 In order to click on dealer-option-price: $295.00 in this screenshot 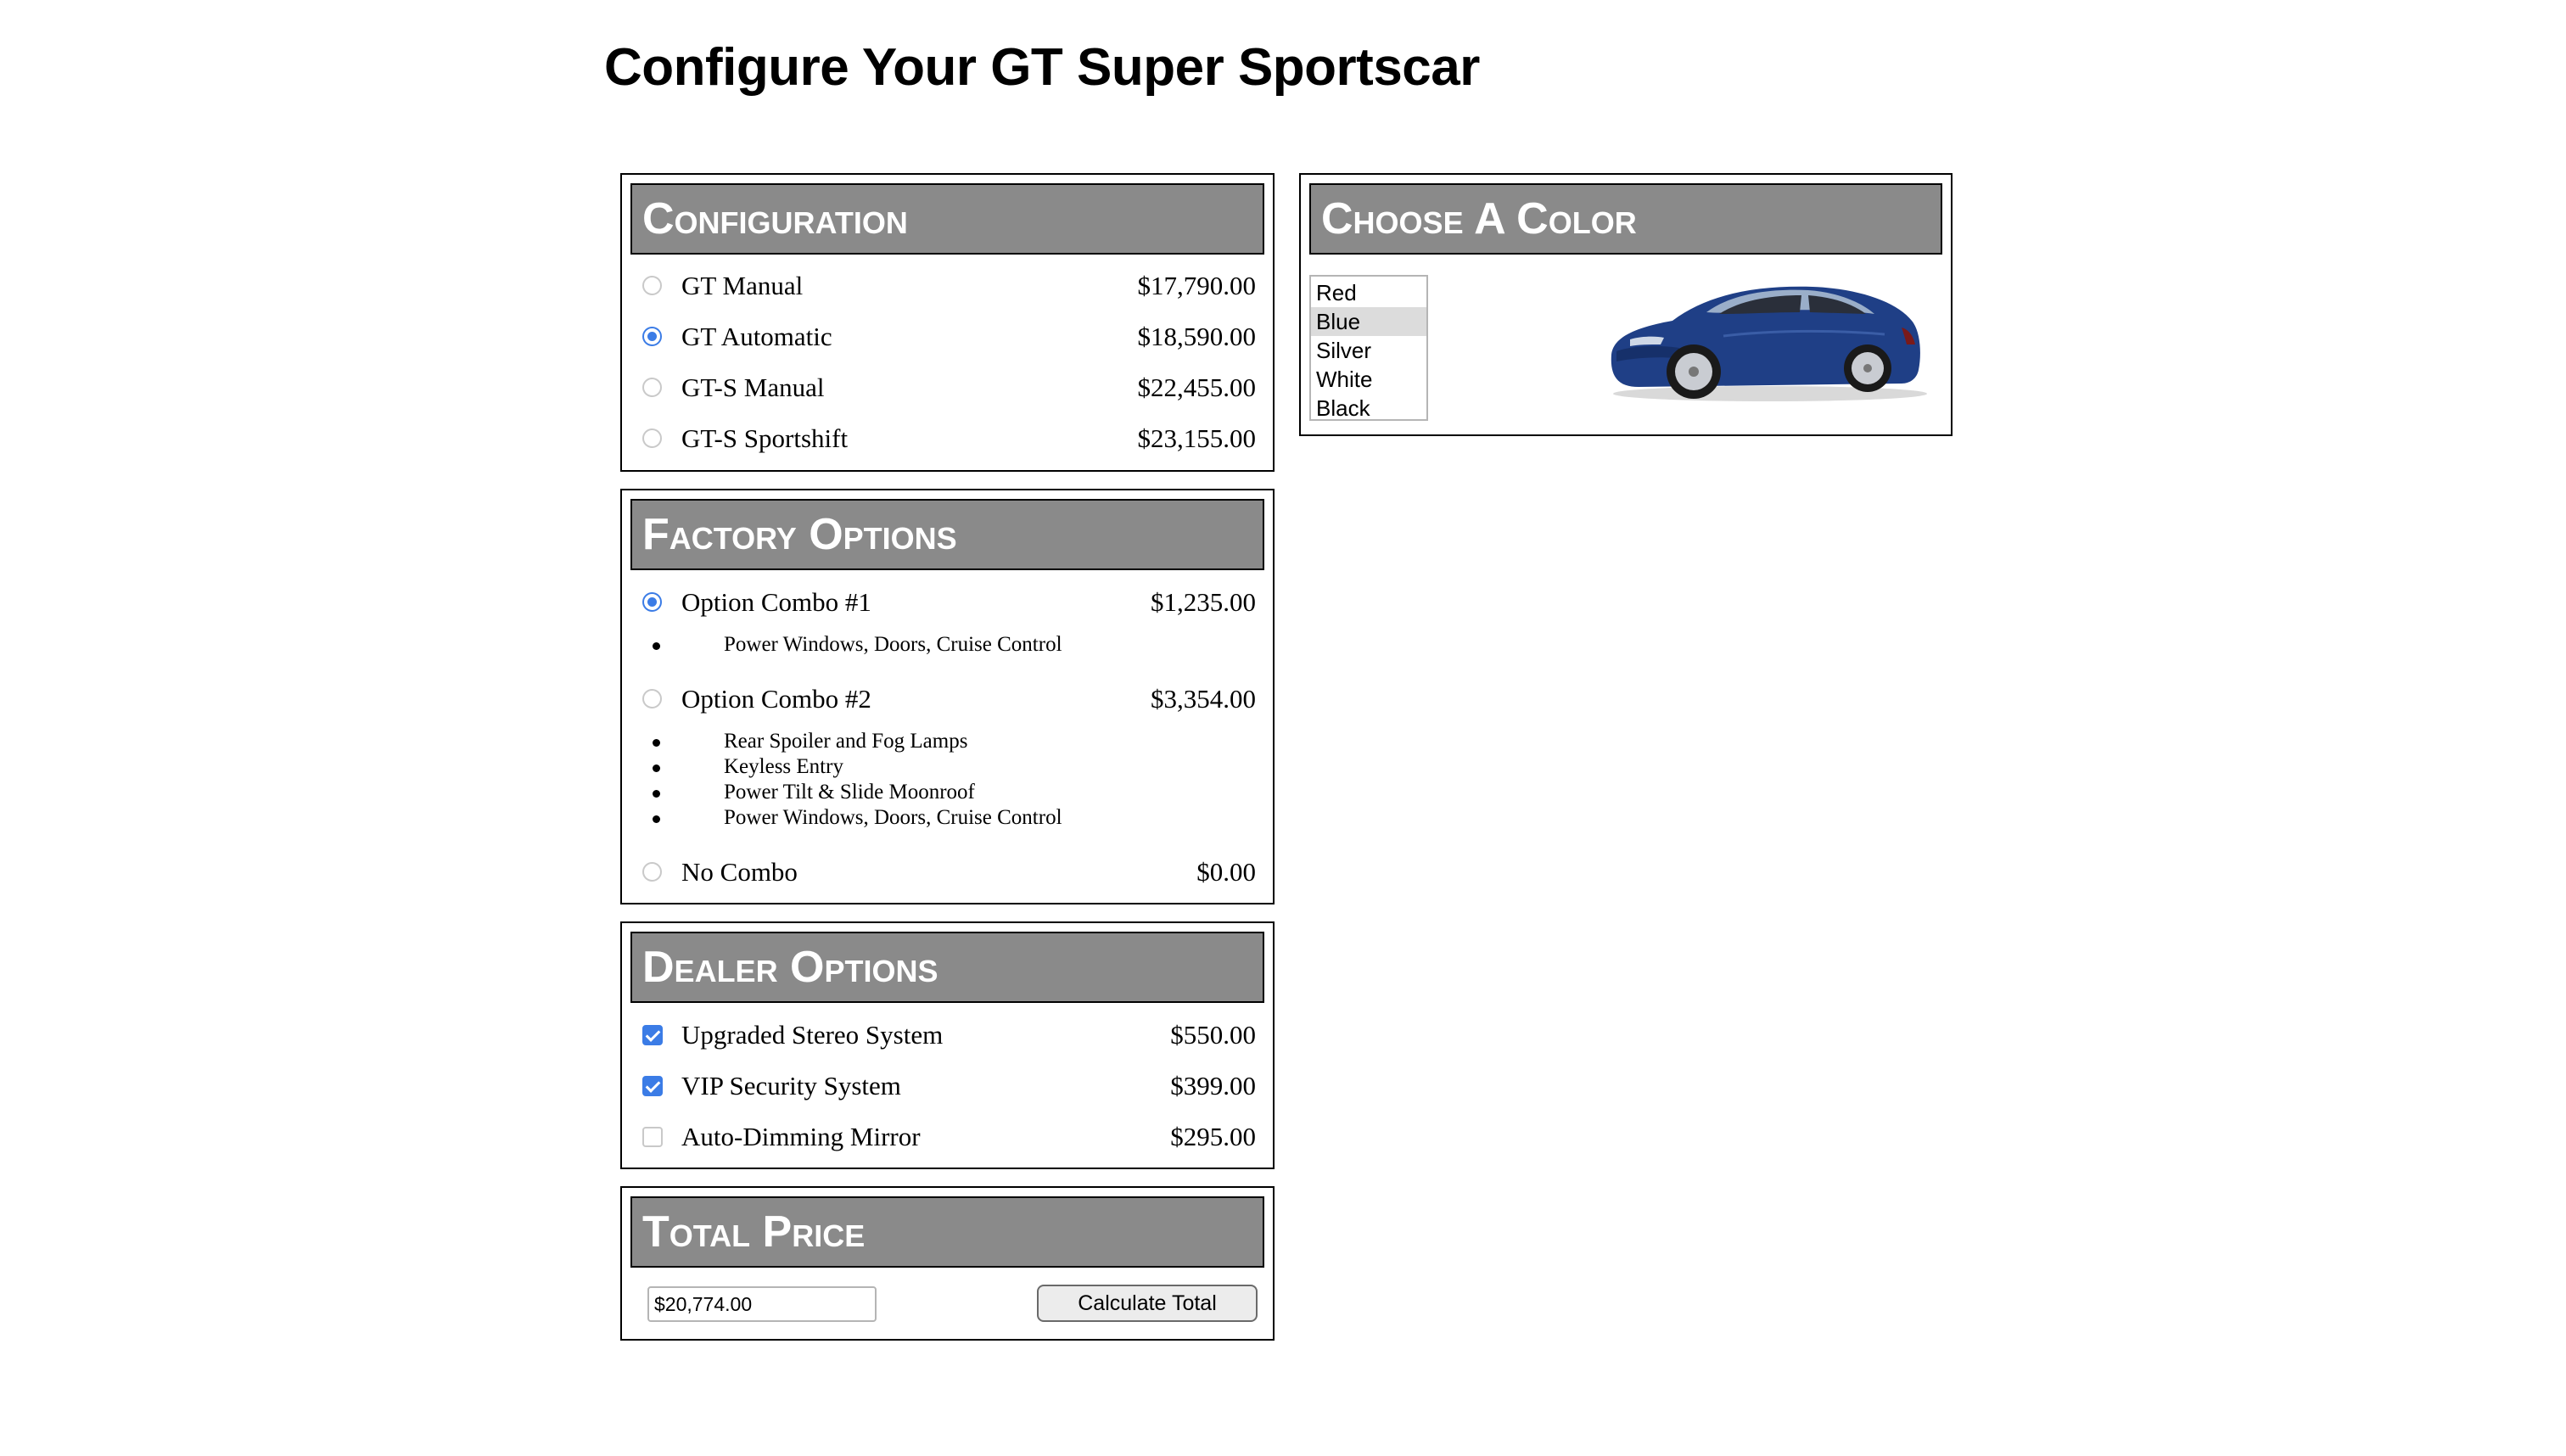, I will do `click(1213, 1137)`.